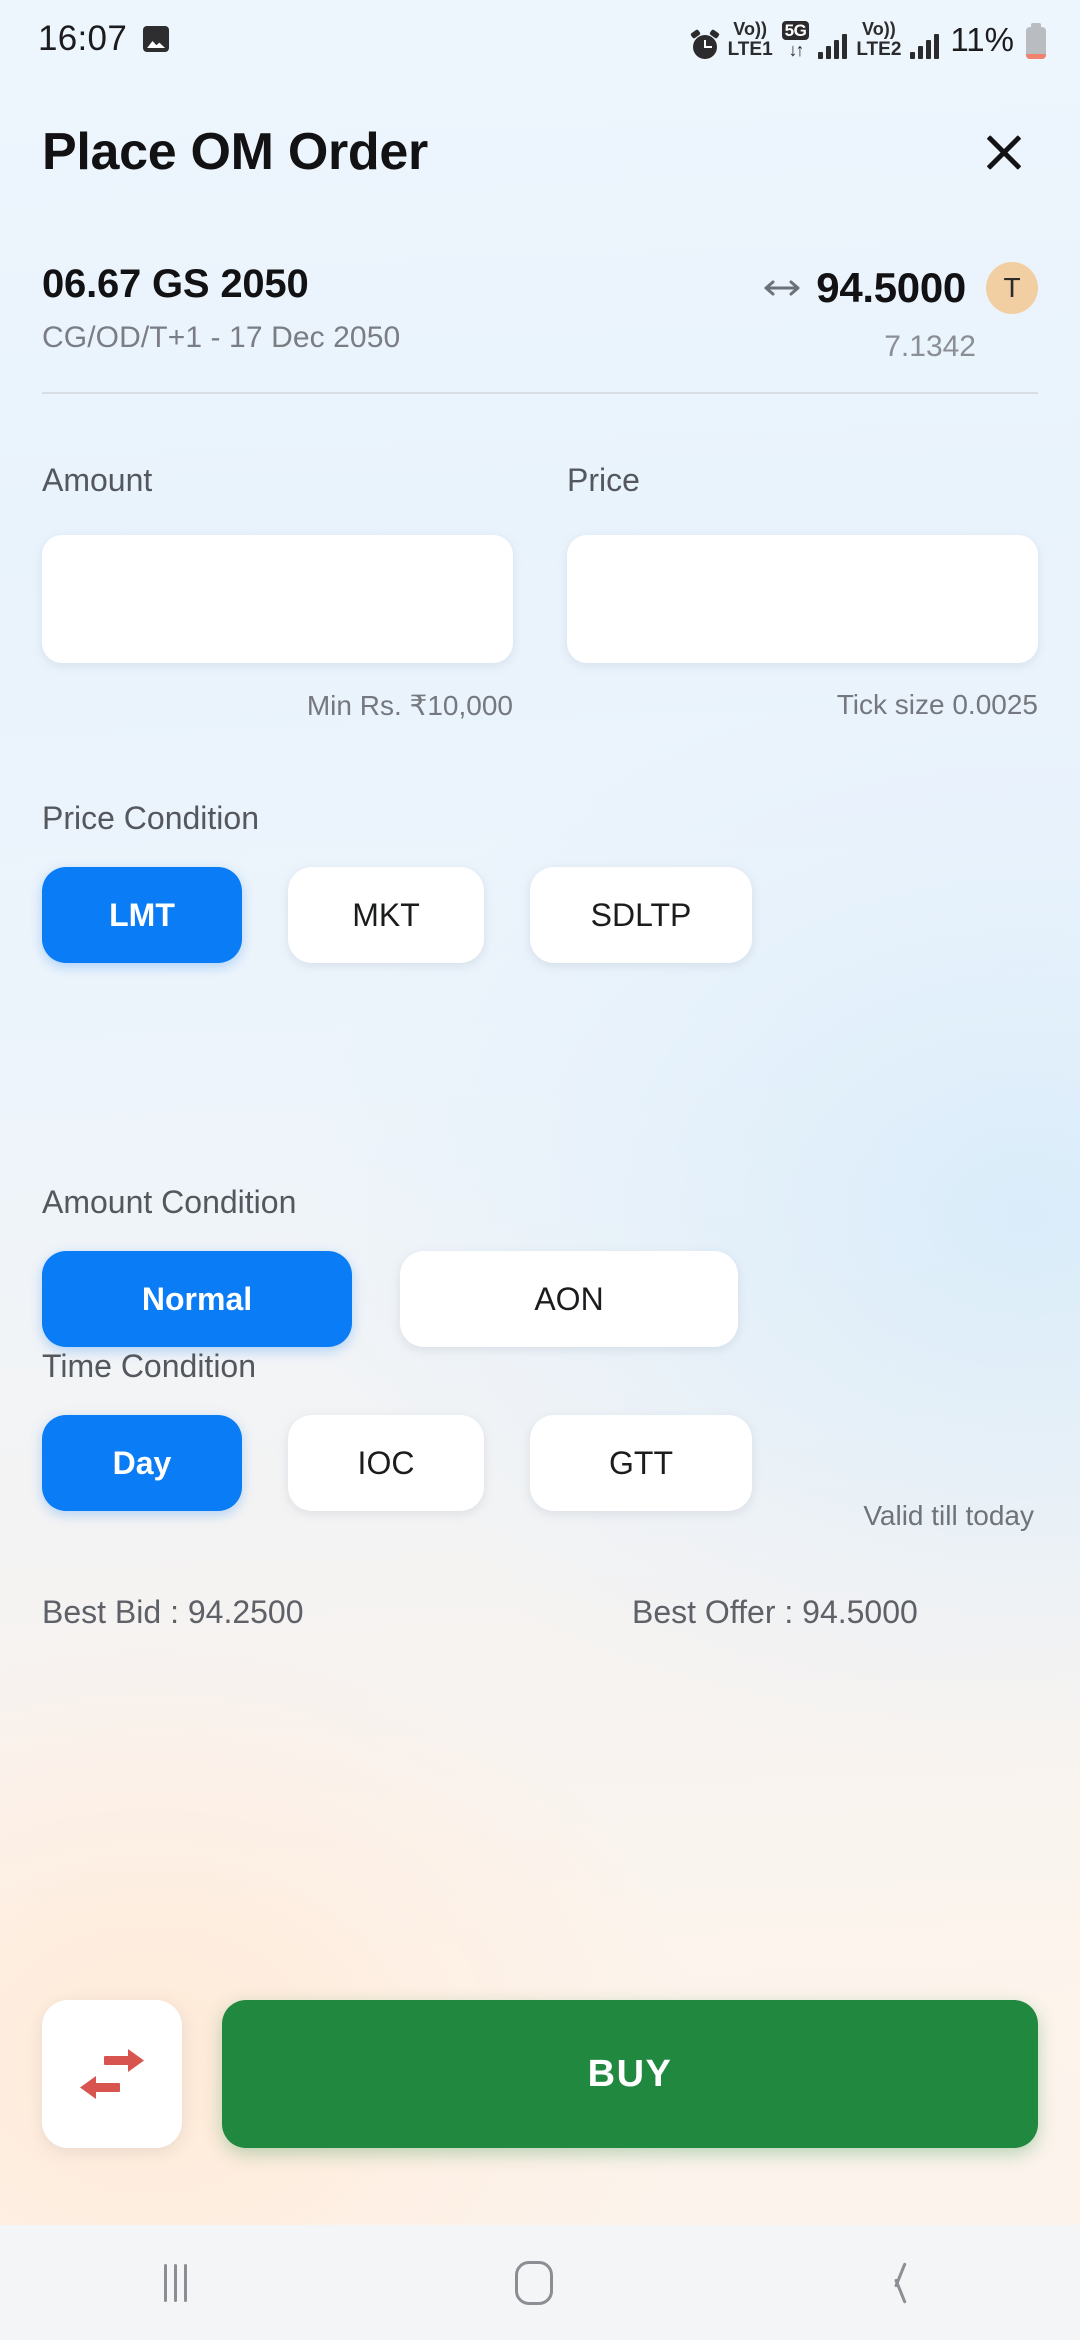 This screenshot has height=2340, width=1080. What do you see at coordinates (569, 1299) in the screenshot?
I see `amount-condition-option-aon: AON` at bounding box center [569, 1299].